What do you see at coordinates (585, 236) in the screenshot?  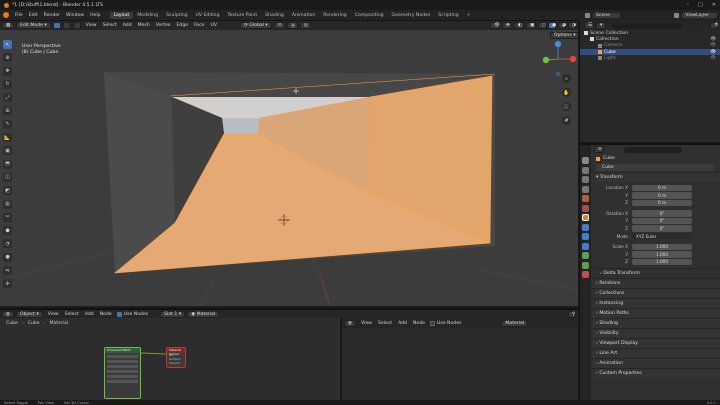 I see `particles-tab-icon` at bounding box center [585, 236].